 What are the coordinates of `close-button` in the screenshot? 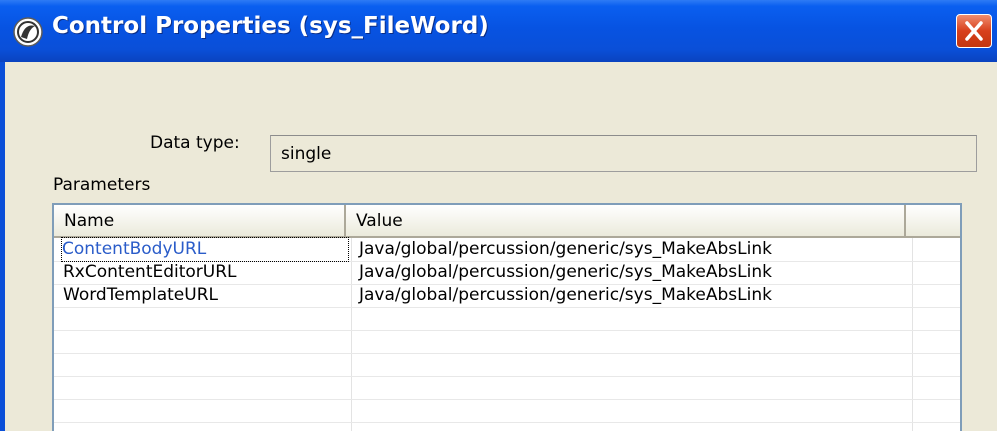 It's located at (974, 31).